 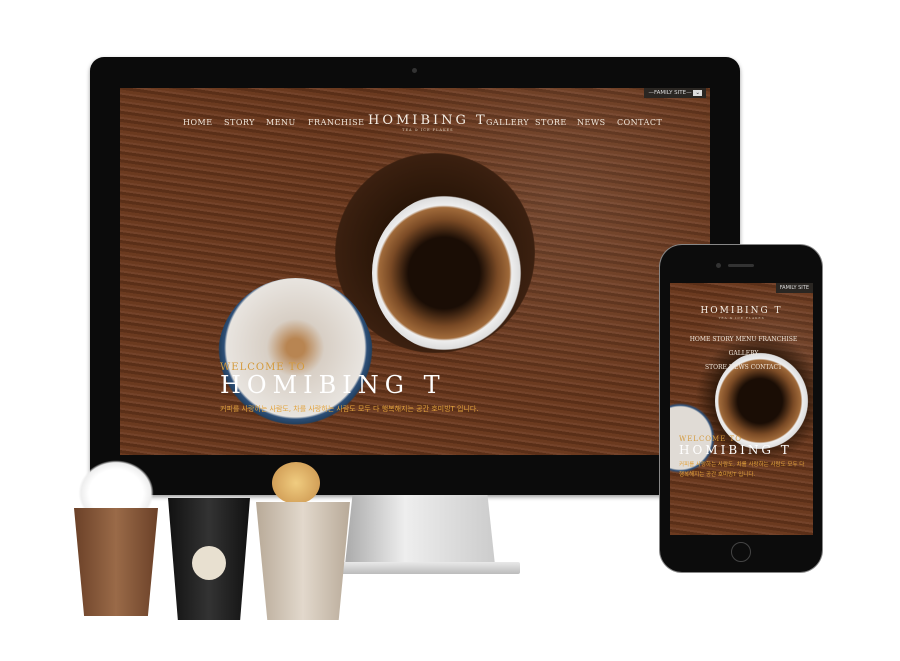 What do you see at coordinates (722, 339) in the screenshot?
I see `mobile-nav-story: STORY` at bounding box center [722, 339].